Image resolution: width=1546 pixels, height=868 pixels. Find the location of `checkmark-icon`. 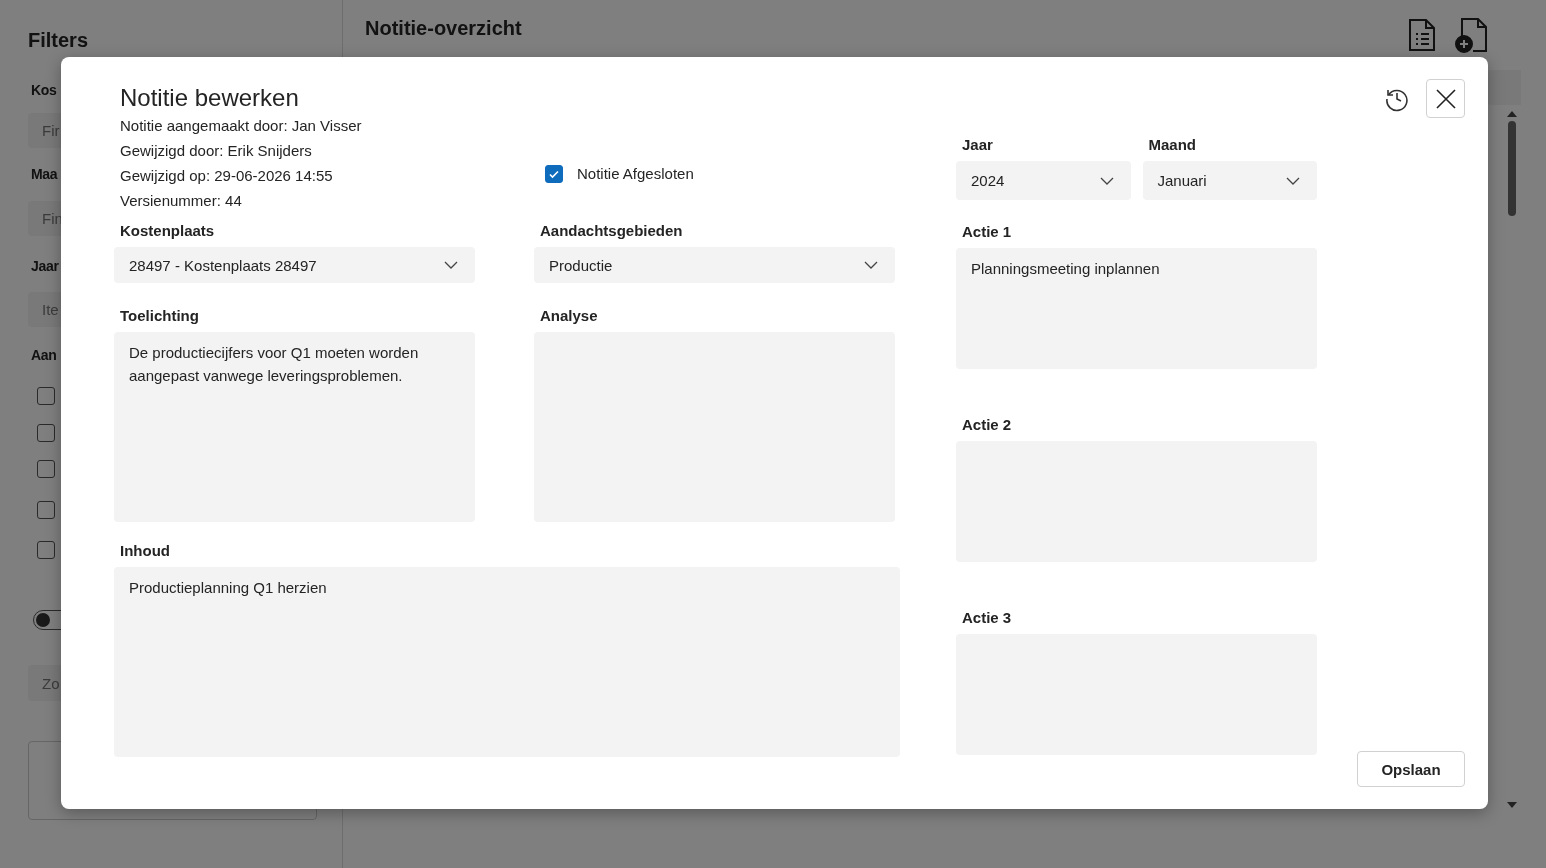

checkmark-icon is located at coordinates (554, 174).